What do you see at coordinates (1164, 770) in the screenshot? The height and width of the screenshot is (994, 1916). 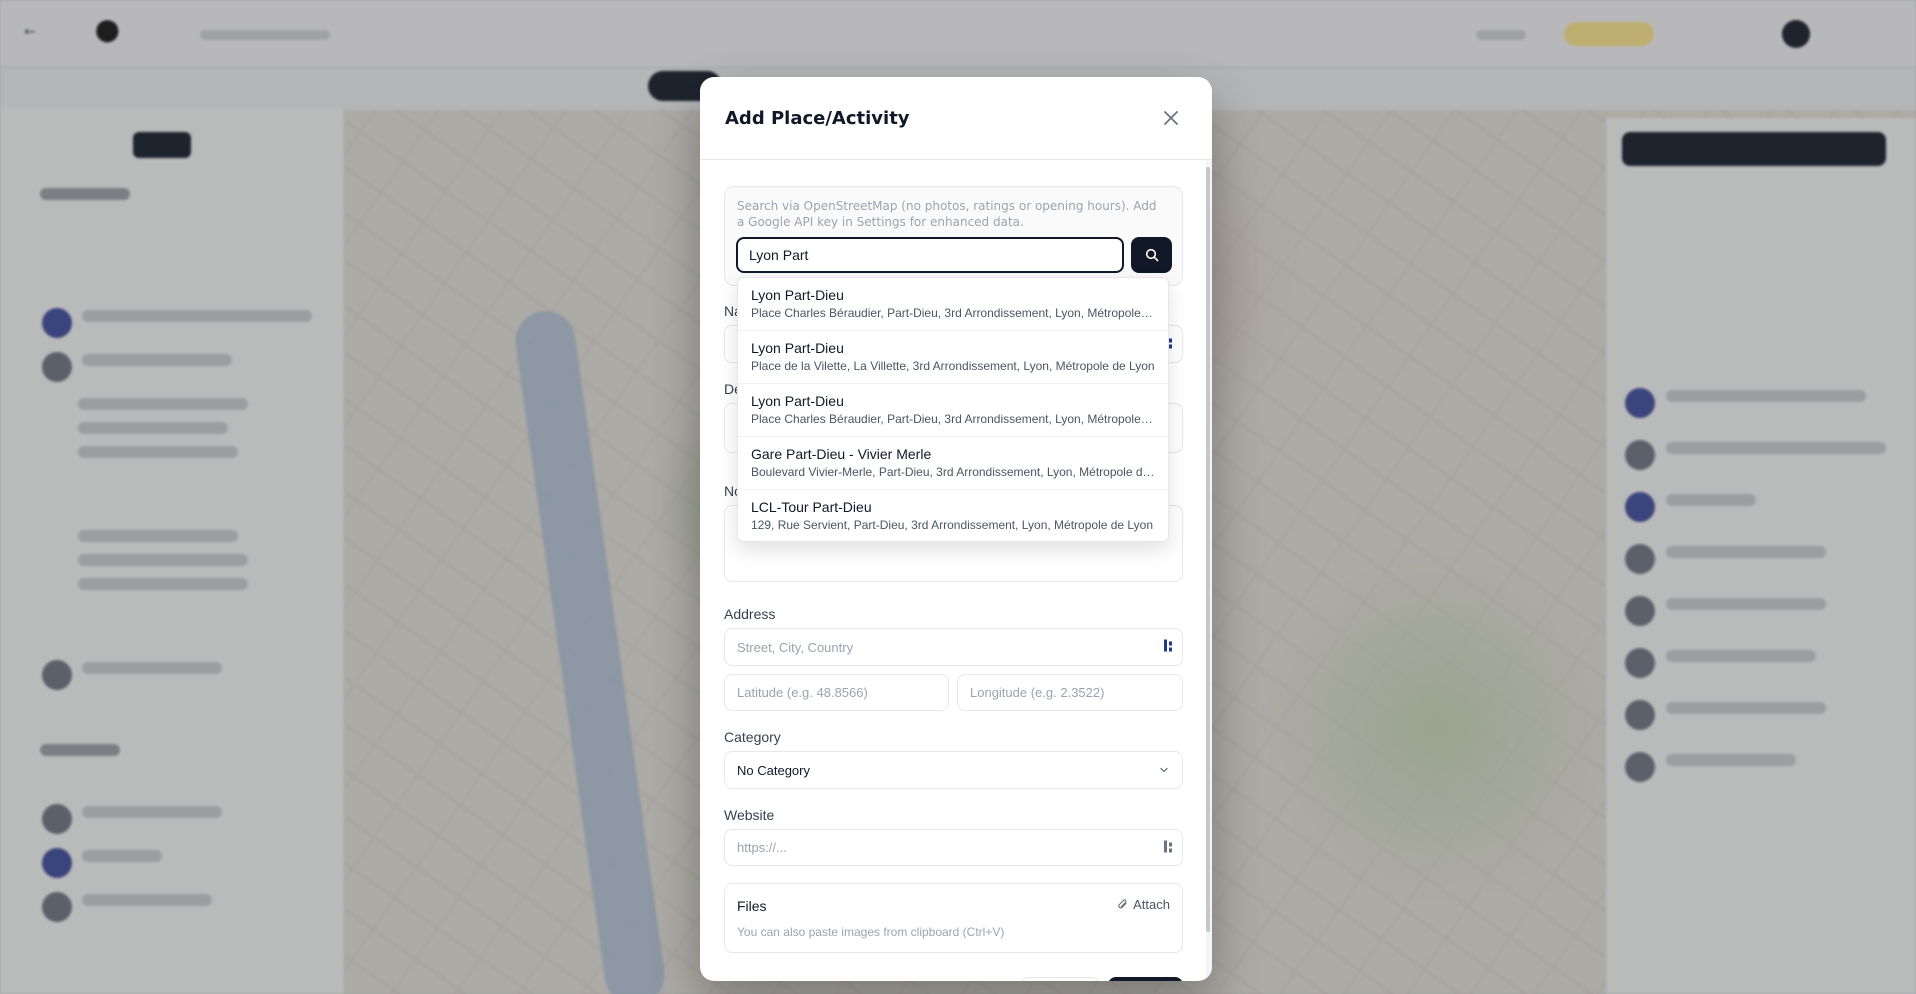 I see `chevron-down-icon` at bounding box center [1164, 770].